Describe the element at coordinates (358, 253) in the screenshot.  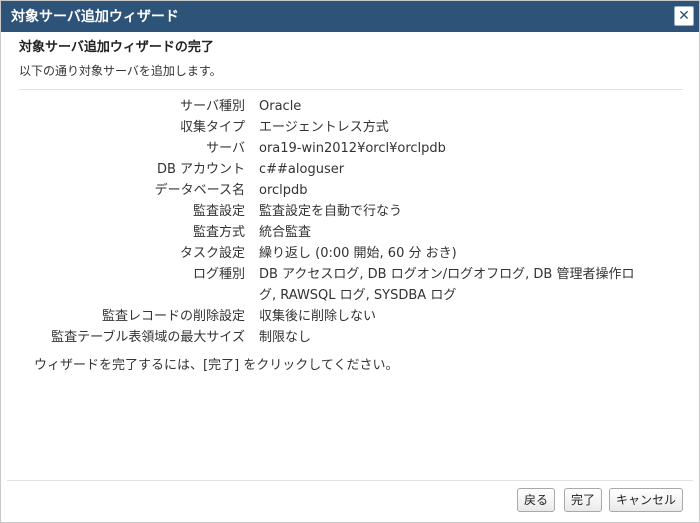
I see `summary-value: 繰り返し (0:00 開始, 60 分 おき)` at that location.